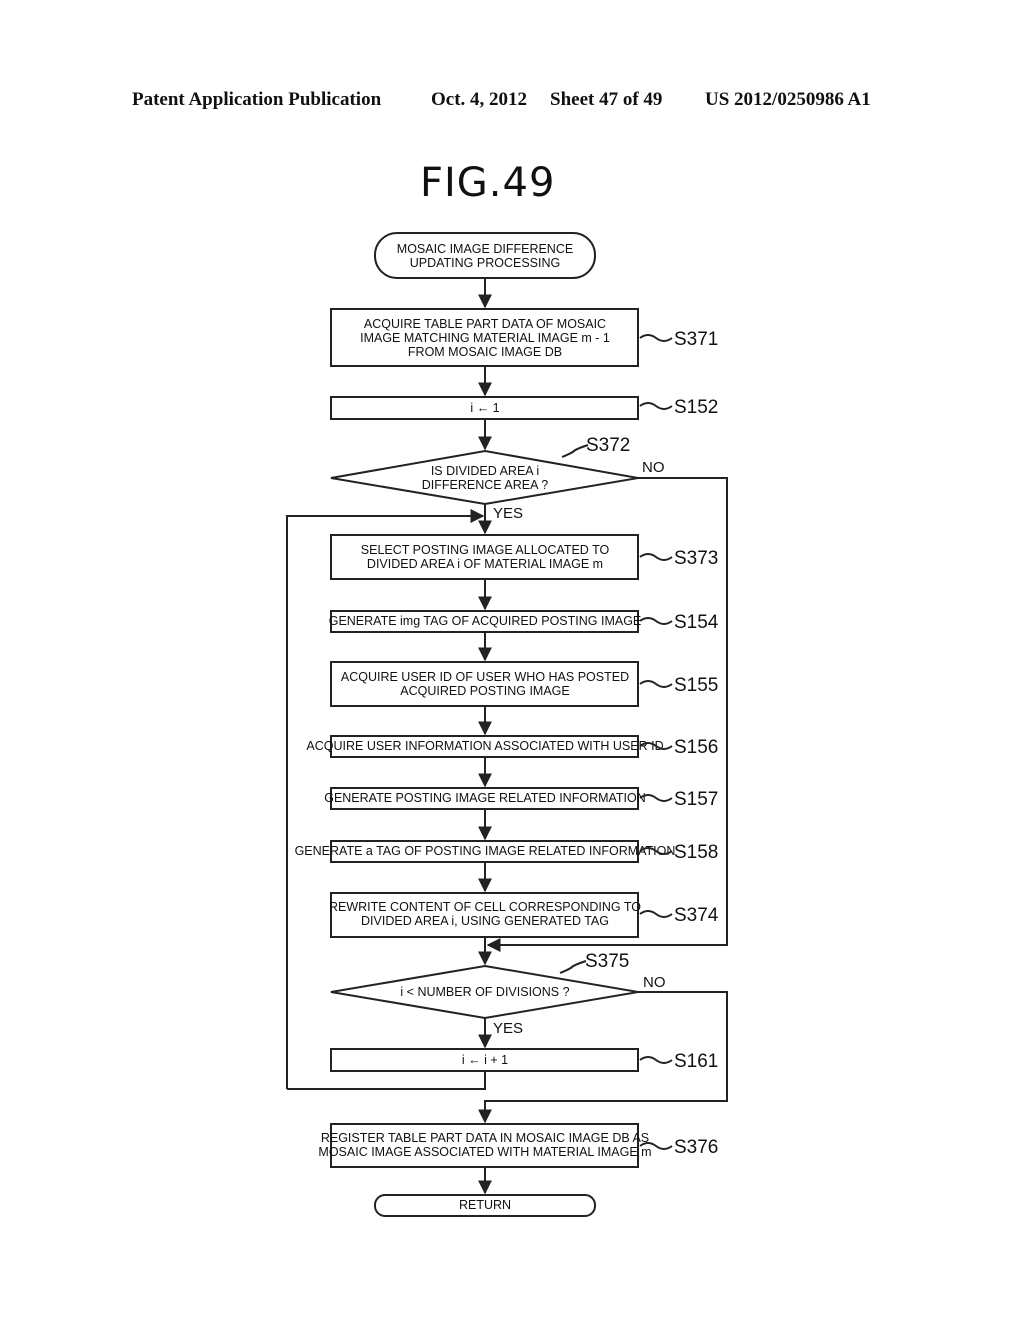 The height and width of the screenshot is (1320, 1024). I want to click on decision-s372-text: IS DIVIDED AREA i, so click(485, 471).